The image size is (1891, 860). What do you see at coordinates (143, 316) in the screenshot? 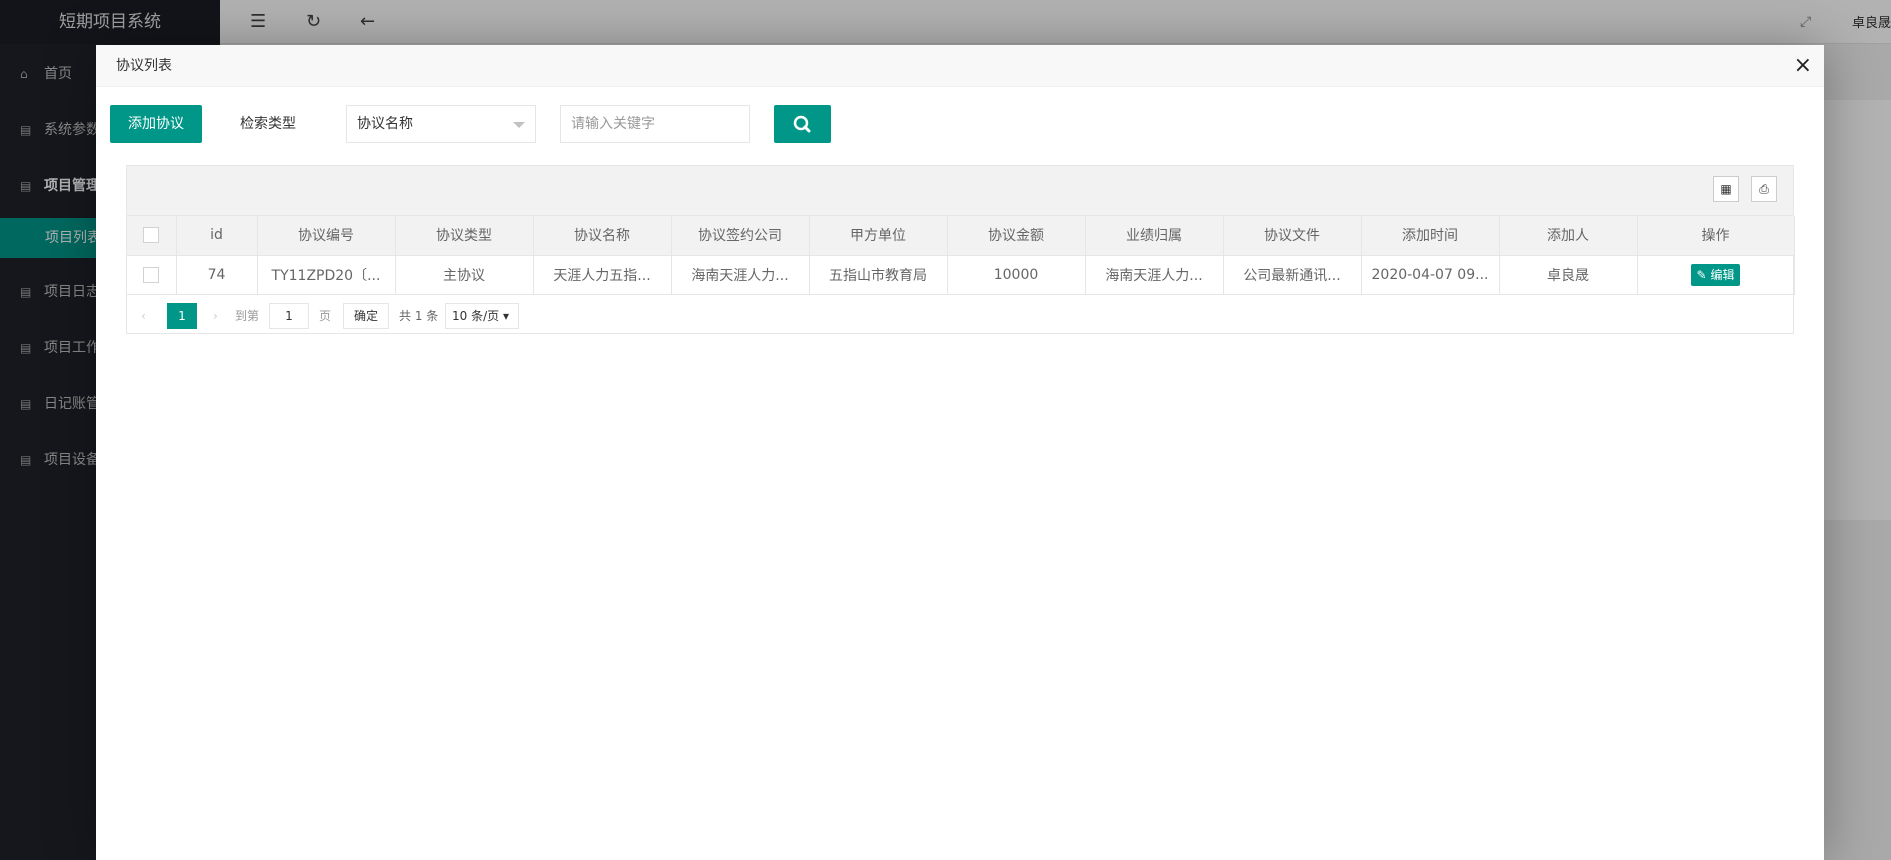
I see `prev-page-icon: ‹` at bounding box center [143, 316].